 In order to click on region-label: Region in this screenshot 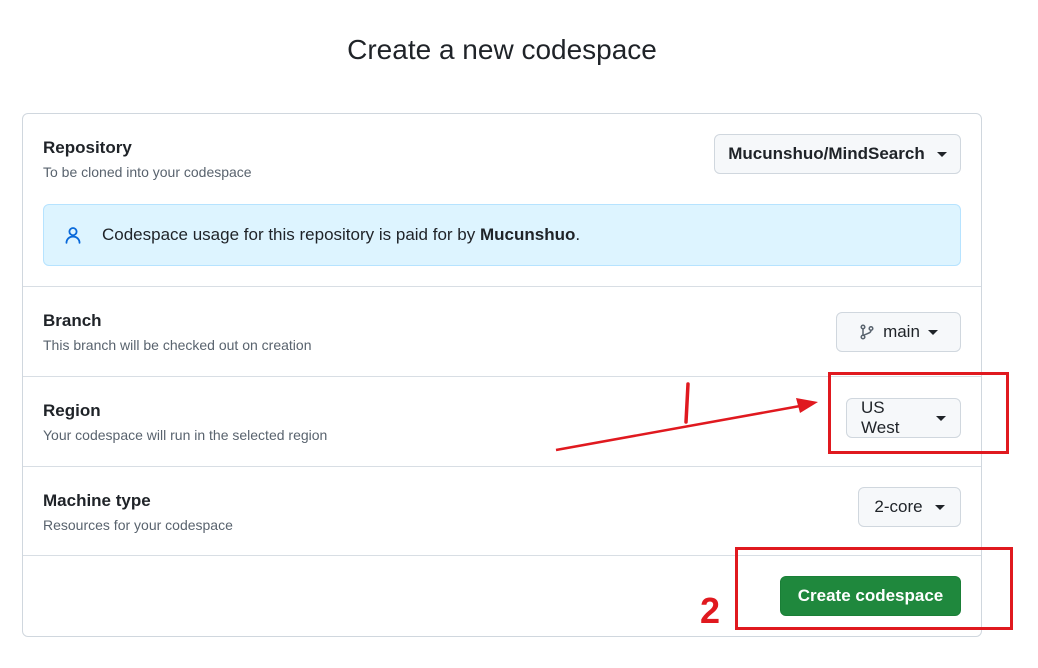, I will do `click(72, 410)`.